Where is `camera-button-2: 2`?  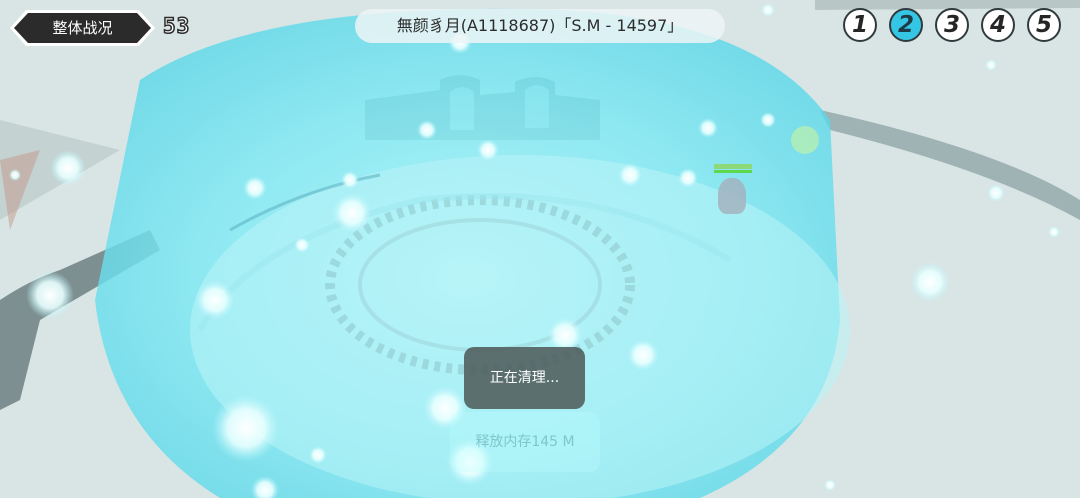 camera-button-2: 2 is located at coordinates (906, 25).